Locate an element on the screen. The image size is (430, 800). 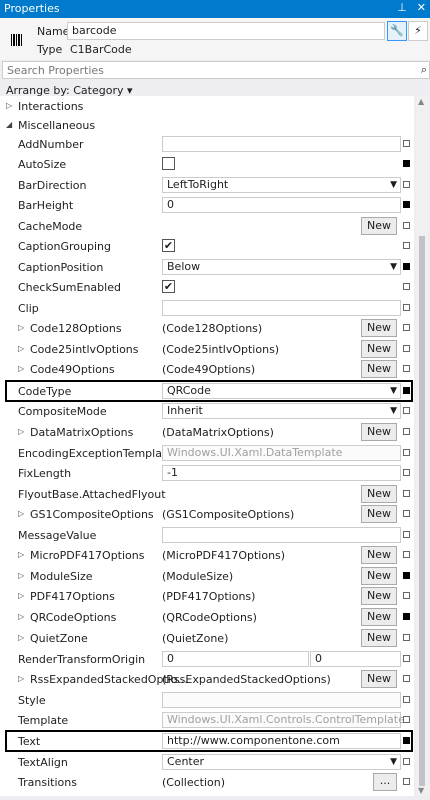
search-properties-input: Search Properties ⌕ is located at coordinates (216, 70).